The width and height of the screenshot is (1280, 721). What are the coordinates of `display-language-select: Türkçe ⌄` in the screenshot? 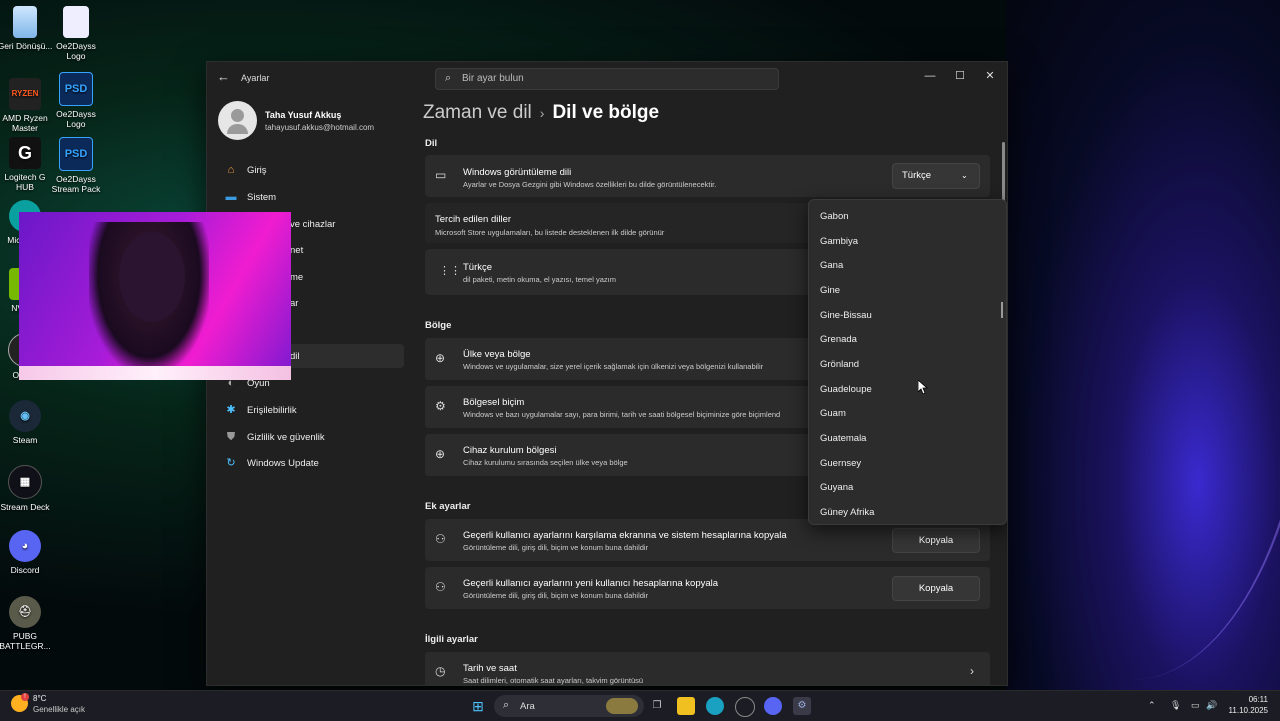 It's located at (936, 176).